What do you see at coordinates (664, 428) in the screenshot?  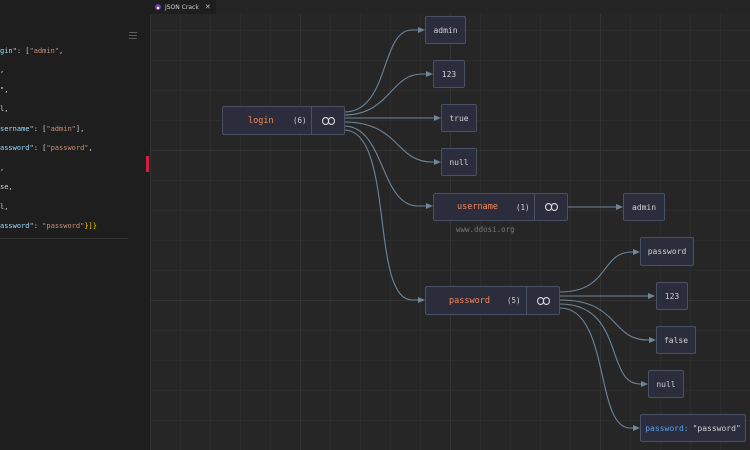 I see `node-kv-key: password` at bounding box center [664, 428].